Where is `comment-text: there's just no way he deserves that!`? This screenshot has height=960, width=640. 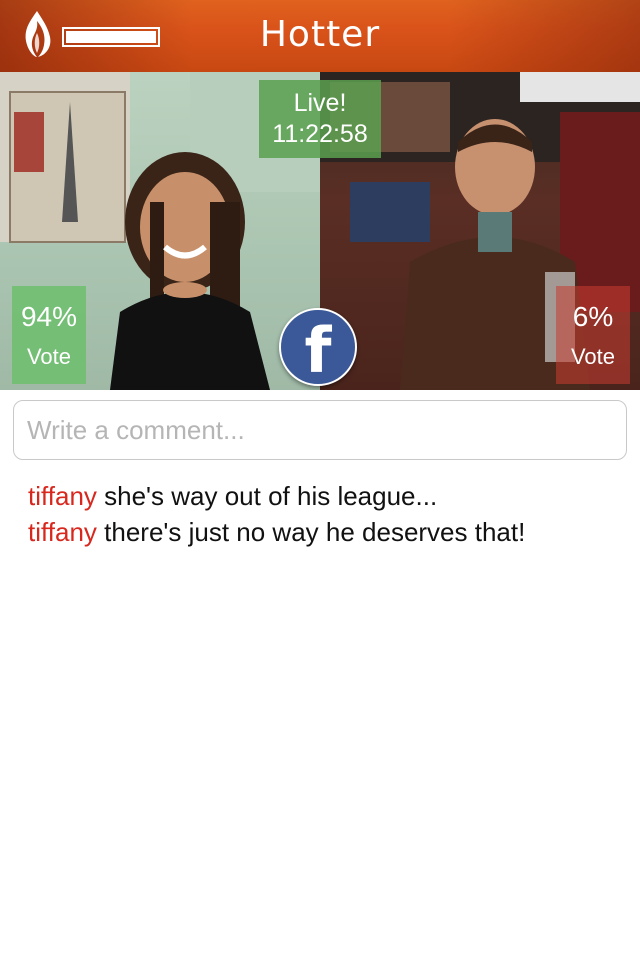 comment-text: there's just no way he deserves that! is located at coordinates (315, 532).